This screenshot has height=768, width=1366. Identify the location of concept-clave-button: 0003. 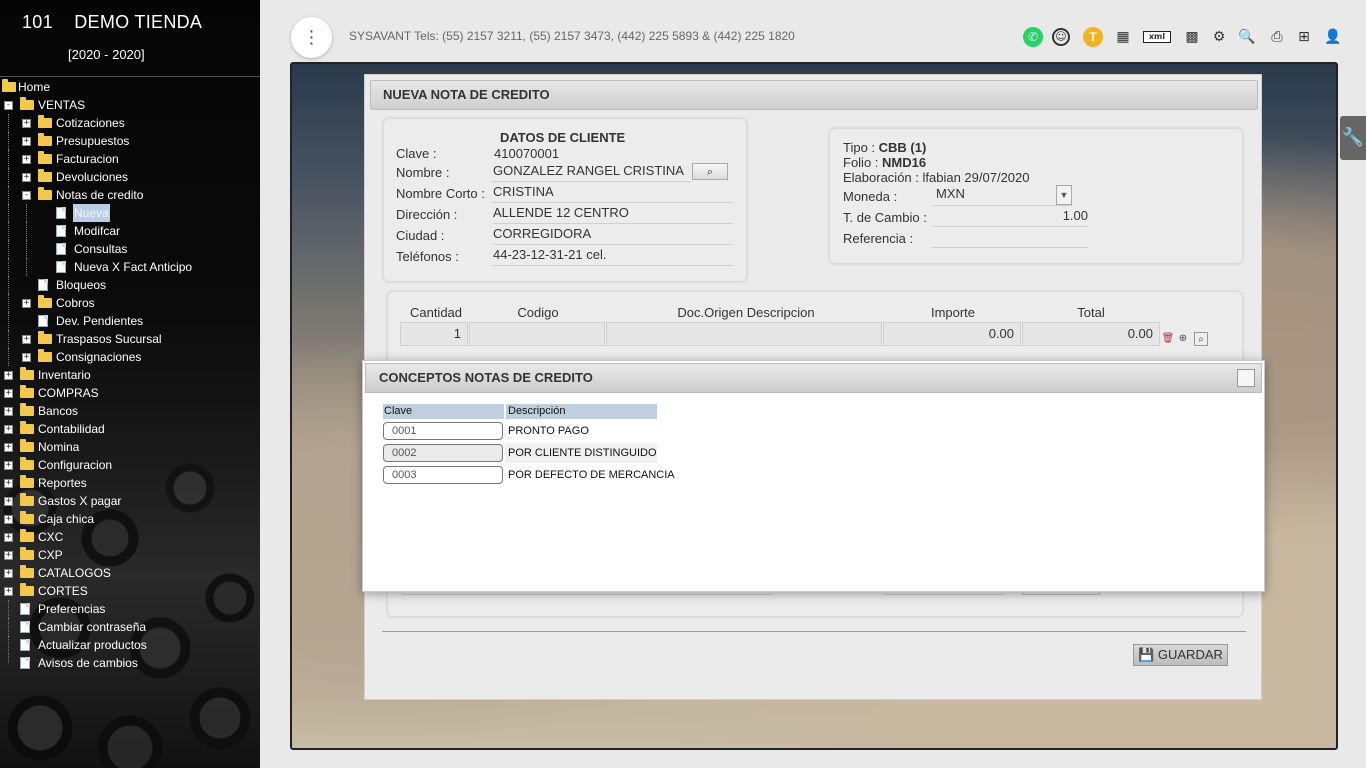
(443, 475).